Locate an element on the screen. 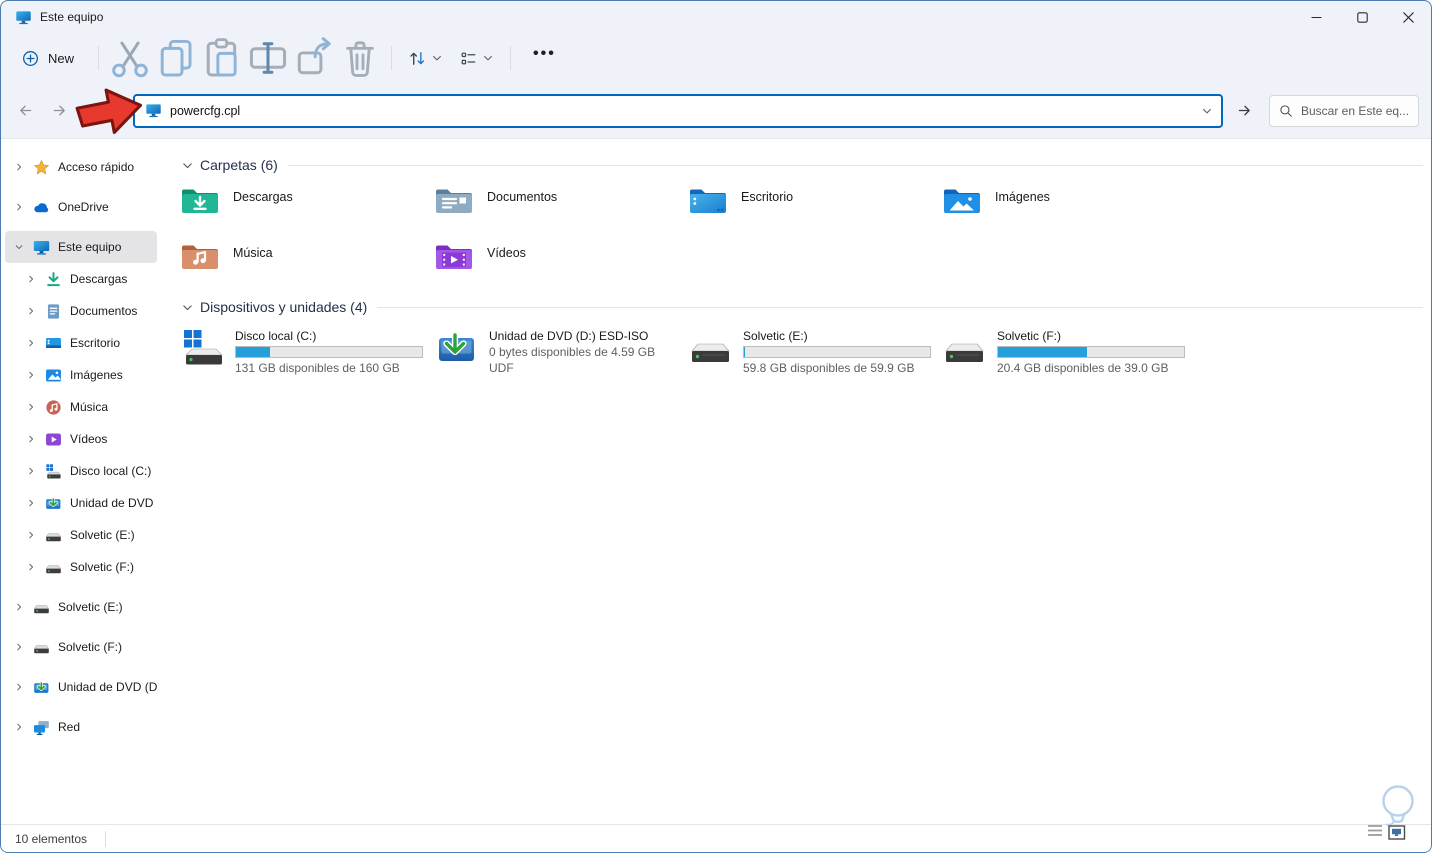  close-button is located at coordinates (1408, 17).